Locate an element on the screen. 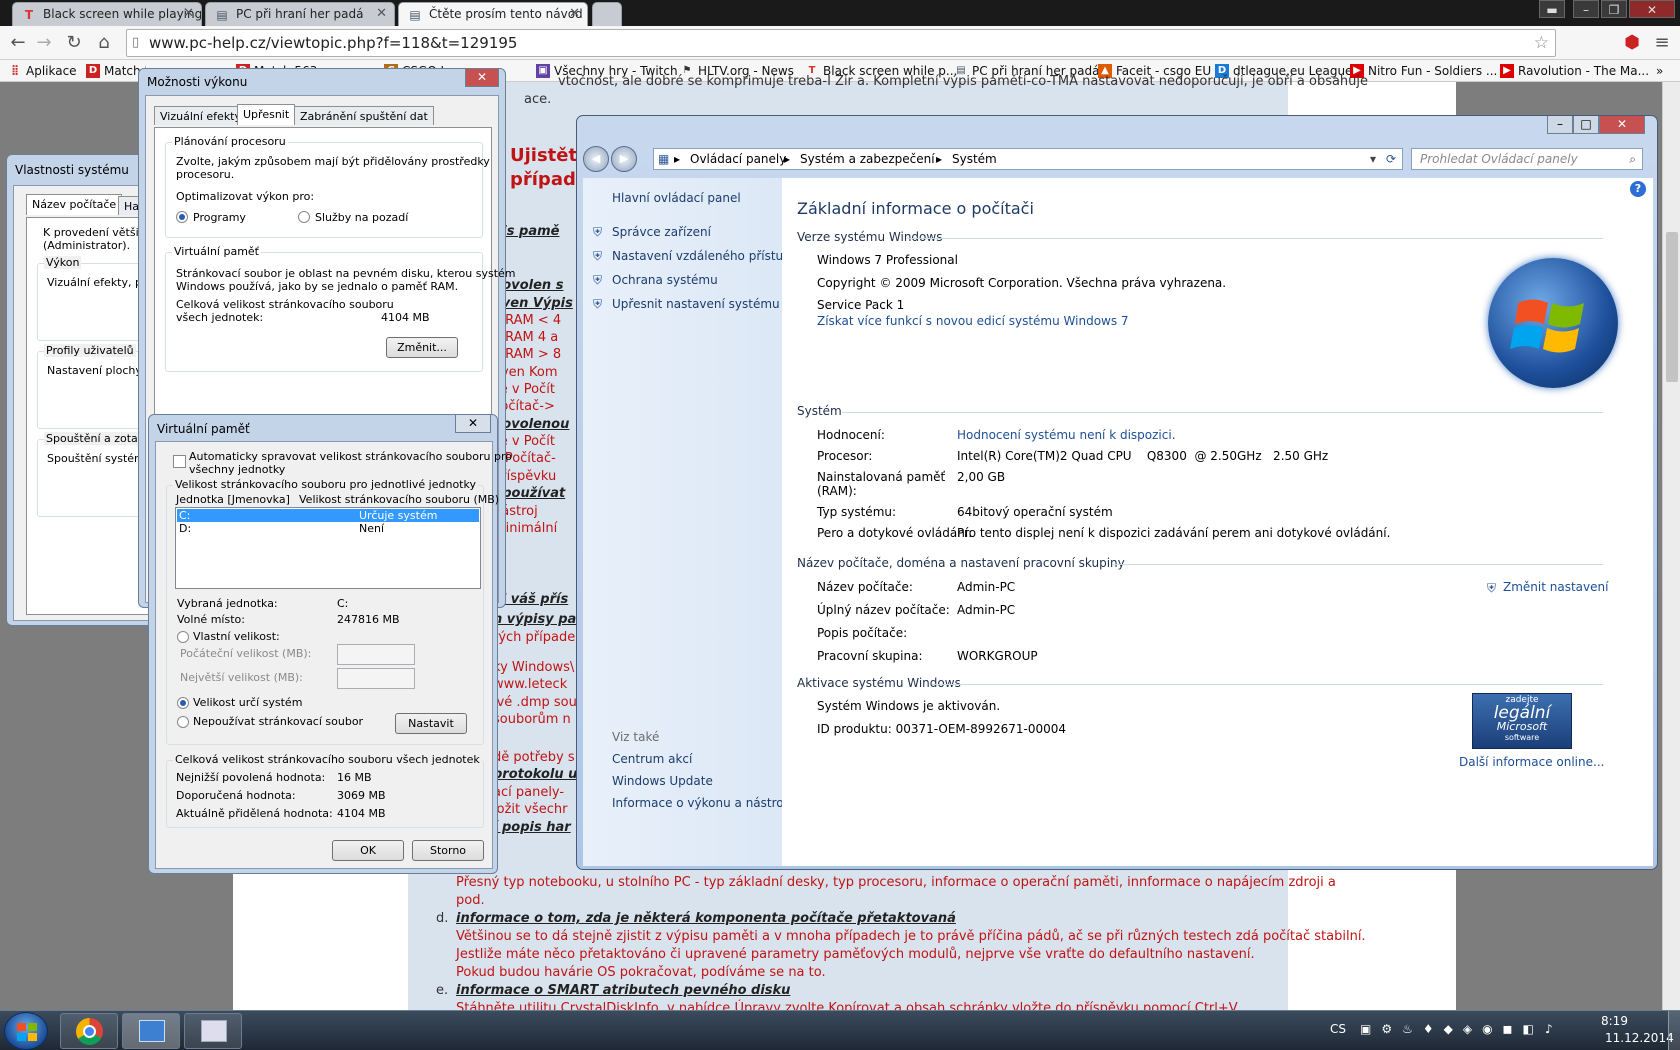 The width and height of the screenshot is (1680, 1050). control-panel-home-link: Hlavní ovládací panel is located at coordinates (676, 198).